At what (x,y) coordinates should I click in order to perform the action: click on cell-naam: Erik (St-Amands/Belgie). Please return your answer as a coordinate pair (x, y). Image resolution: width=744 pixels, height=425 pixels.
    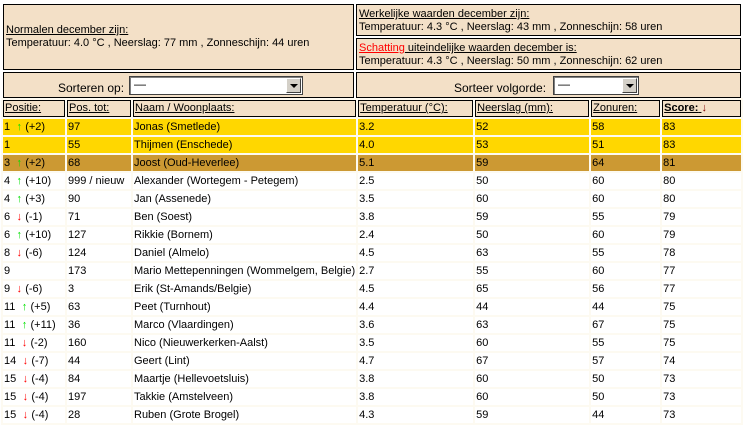
    Looking at the image, I should click on (245, 289).